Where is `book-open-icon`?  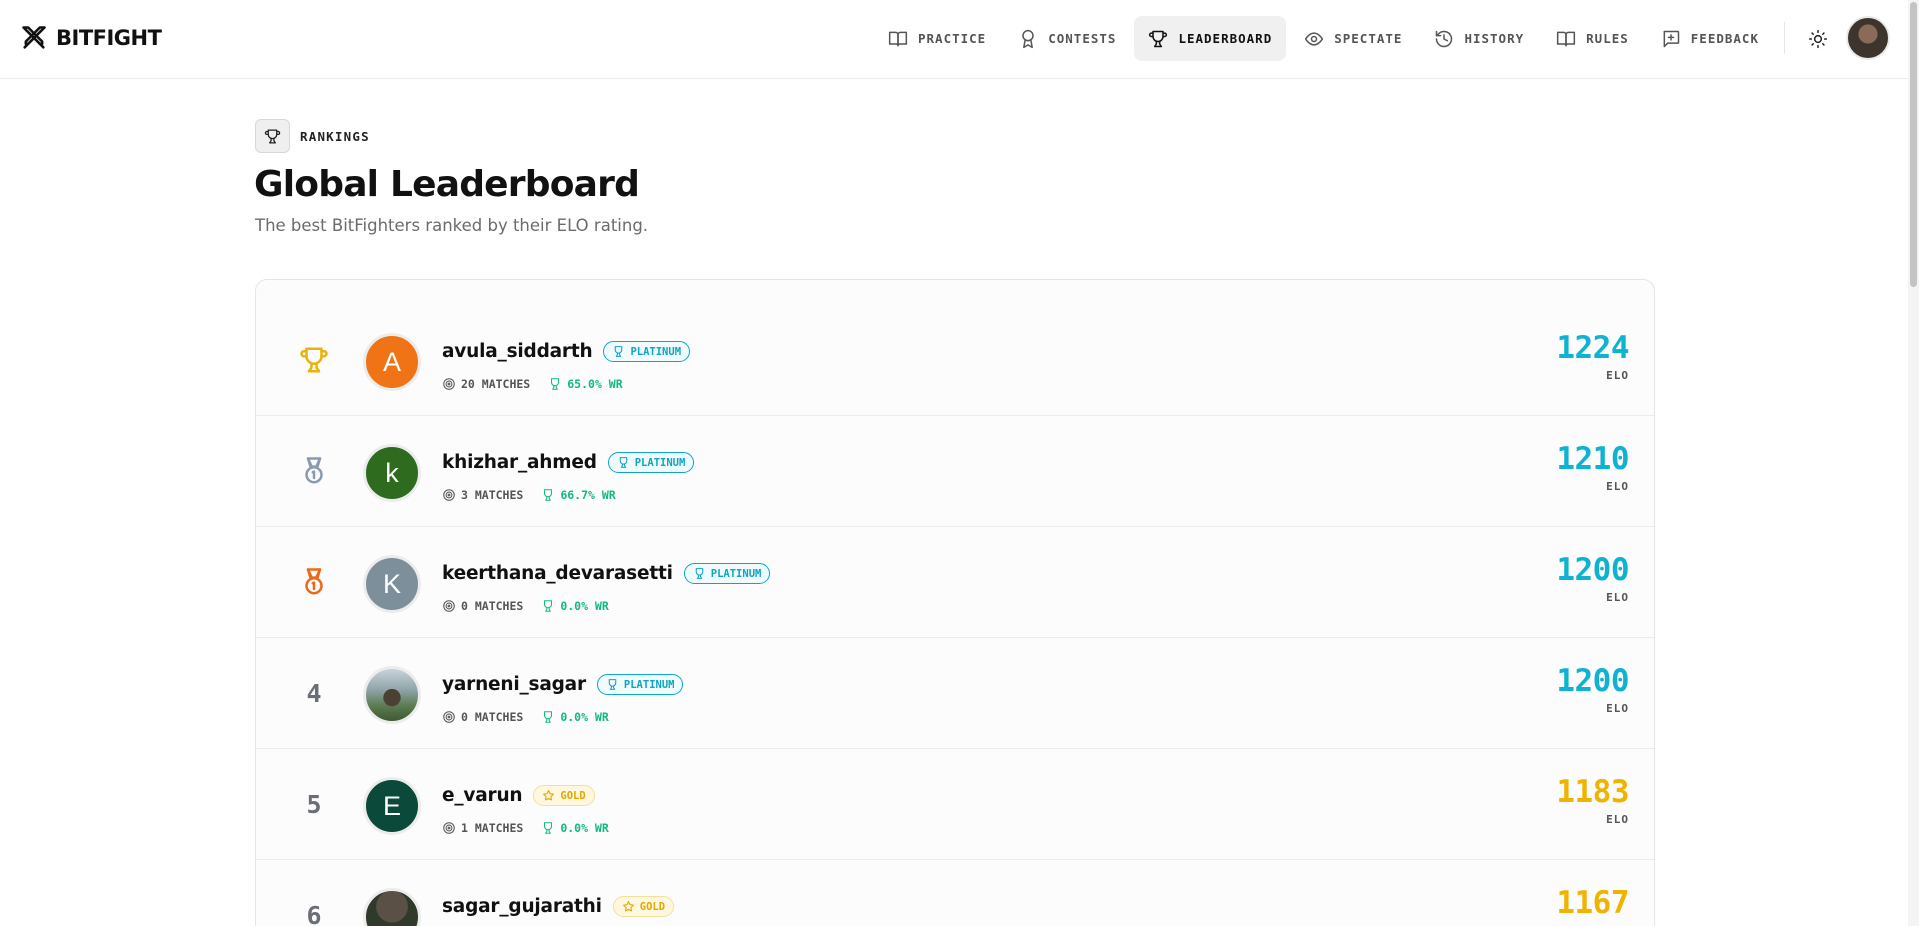
book-open-icon is located at coordinates (1566, 38).